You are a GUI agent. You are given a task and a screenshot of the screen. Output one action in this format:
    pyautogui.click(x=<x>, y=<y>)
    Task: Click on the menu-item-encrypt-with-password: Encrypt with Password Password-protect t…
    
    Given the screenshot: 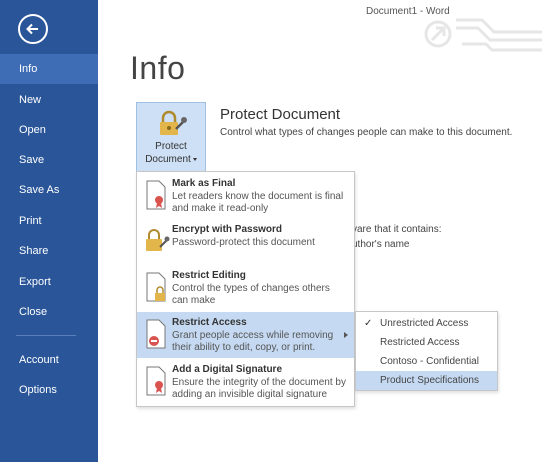 What is the action you would take?
    pyautogui.click(x=245, y=242)
    